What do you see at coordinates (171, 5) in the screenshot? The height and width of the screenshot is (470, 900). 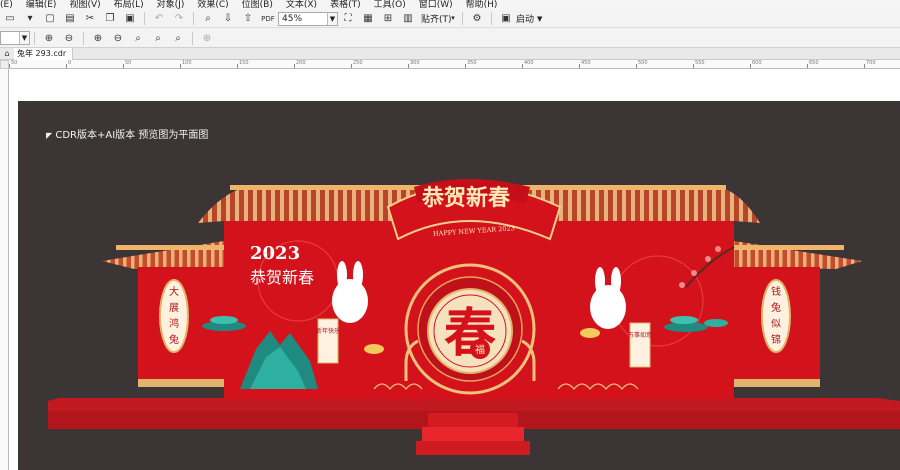 I see `menu-item: 对象(J)` at bounding box center [171, 5].